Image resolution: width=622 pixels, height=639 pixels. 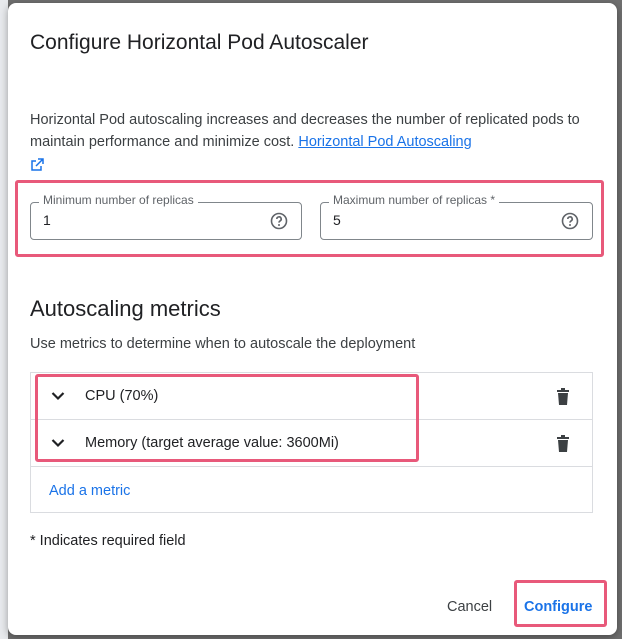 What do you see at coordinates (118, 200) in the screenshot?
I see `min-replicas-label: Minimum number of replicas` at bounding box center [118, 200].